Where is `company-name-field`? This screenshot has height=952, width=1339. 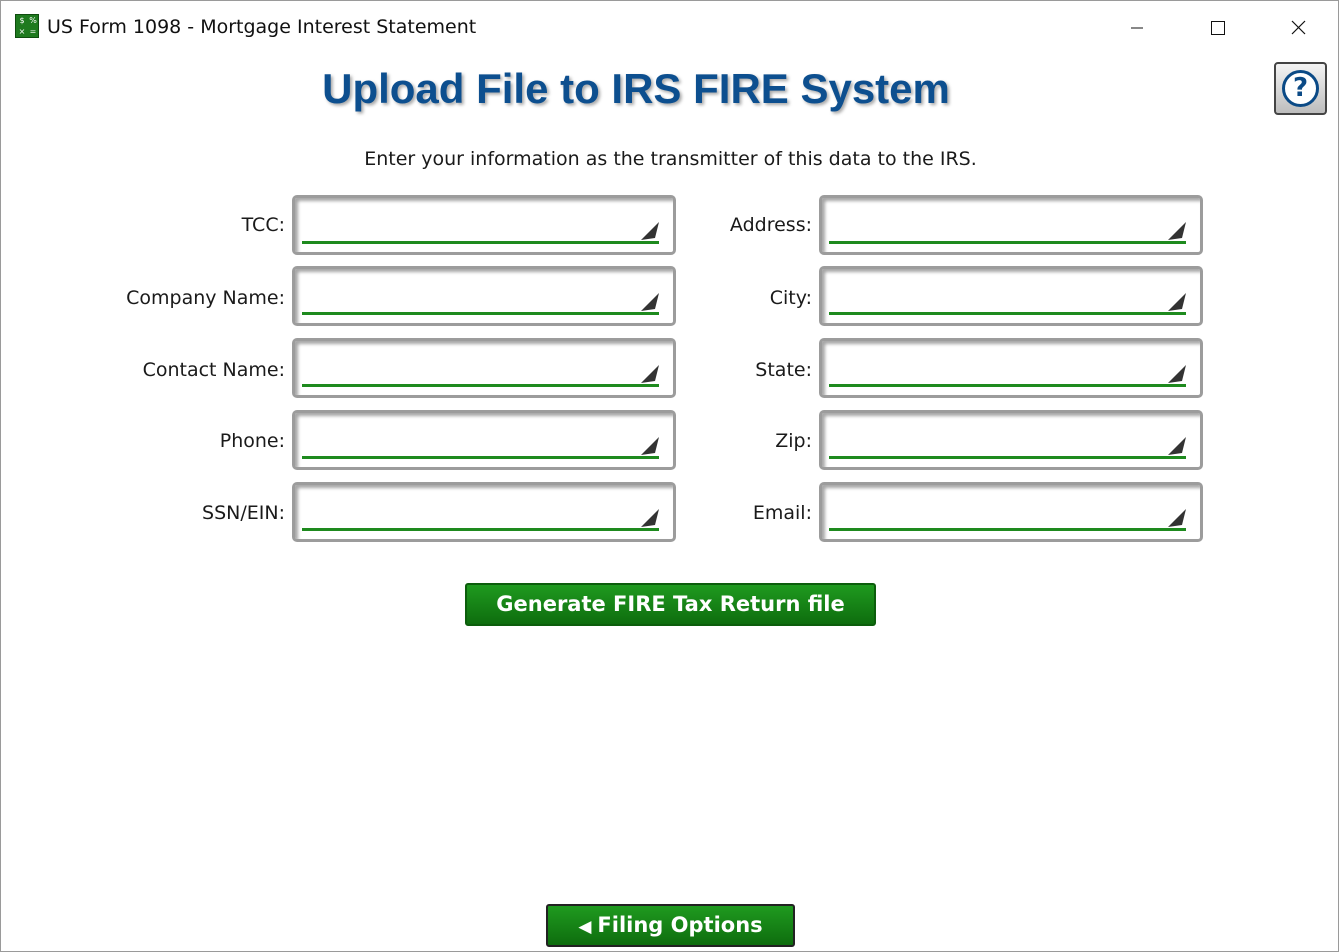 company-name-field is located at coordinates (484, 296).